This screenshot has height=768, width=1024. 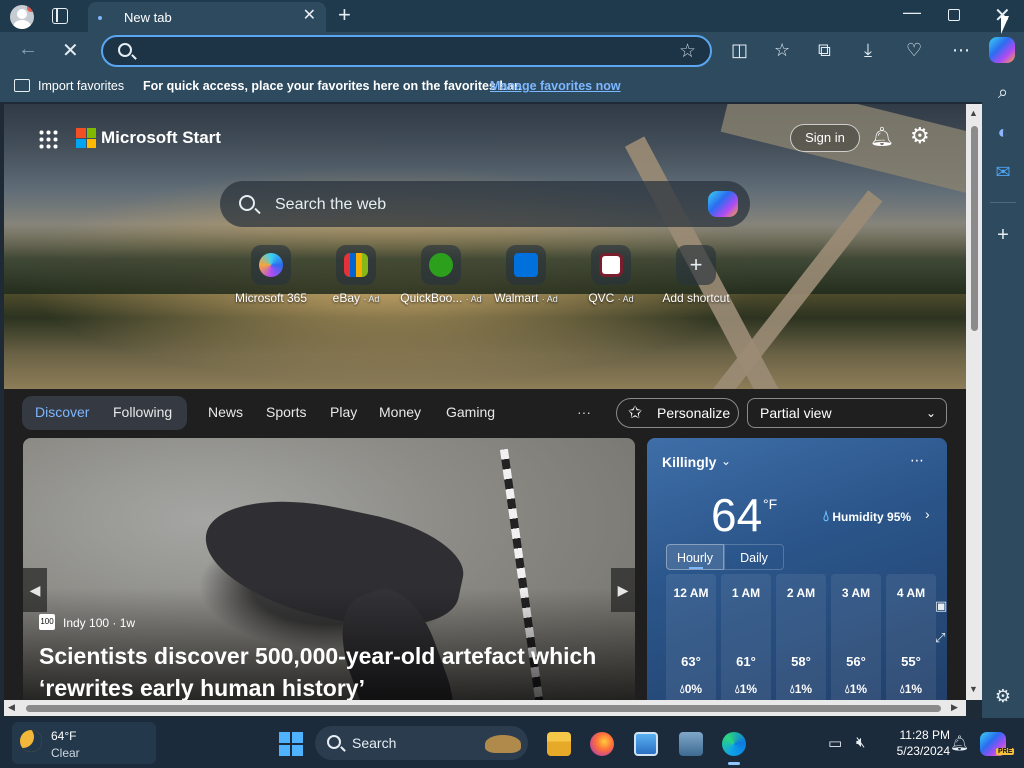 I want to click on horizontal-scrollbar: ◀ ▶, so click(x=485, y=708).